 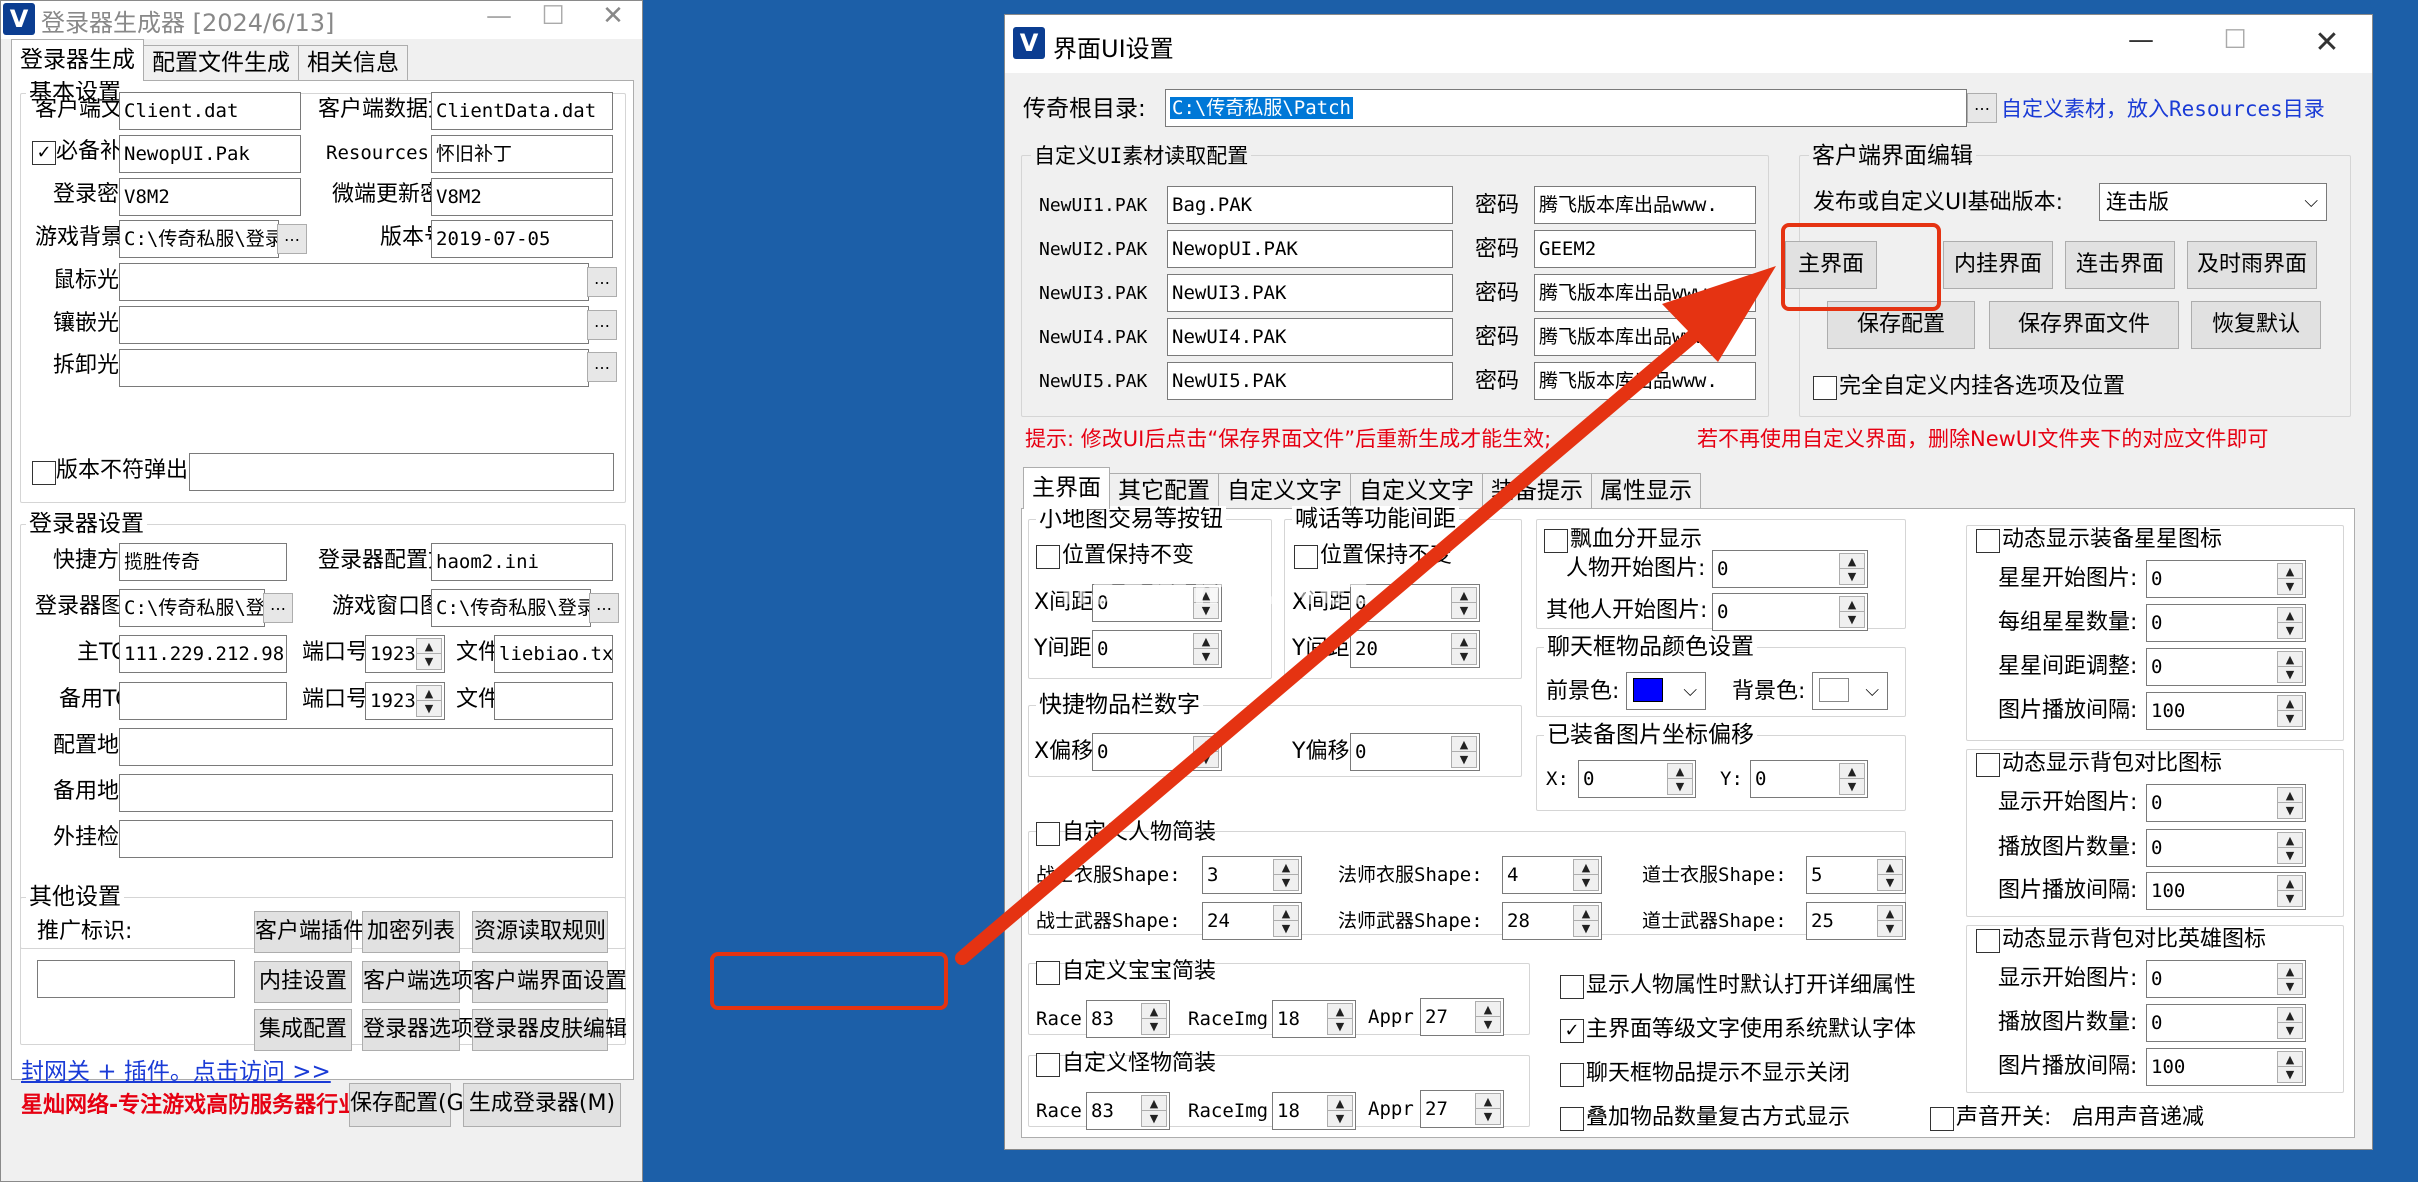 I want to click on tab-launcher: 登录器生成, so click(x=77, y=60).